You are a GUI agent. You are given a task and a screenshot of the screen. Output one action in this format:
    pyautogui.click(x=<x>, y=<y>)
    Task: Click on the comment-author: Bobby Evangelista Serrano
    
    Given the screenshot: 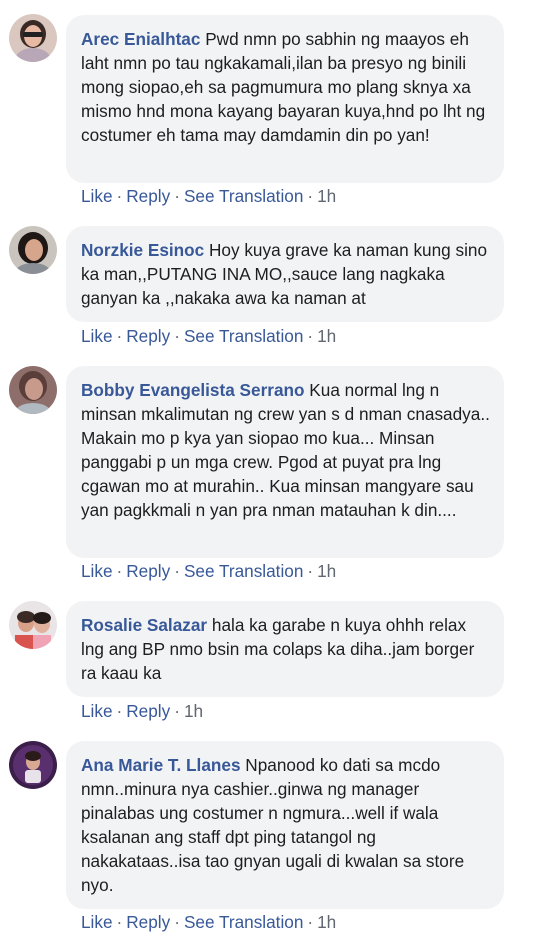 What is the action you would take?
    pyautogui.click(x=193, y=390)
    